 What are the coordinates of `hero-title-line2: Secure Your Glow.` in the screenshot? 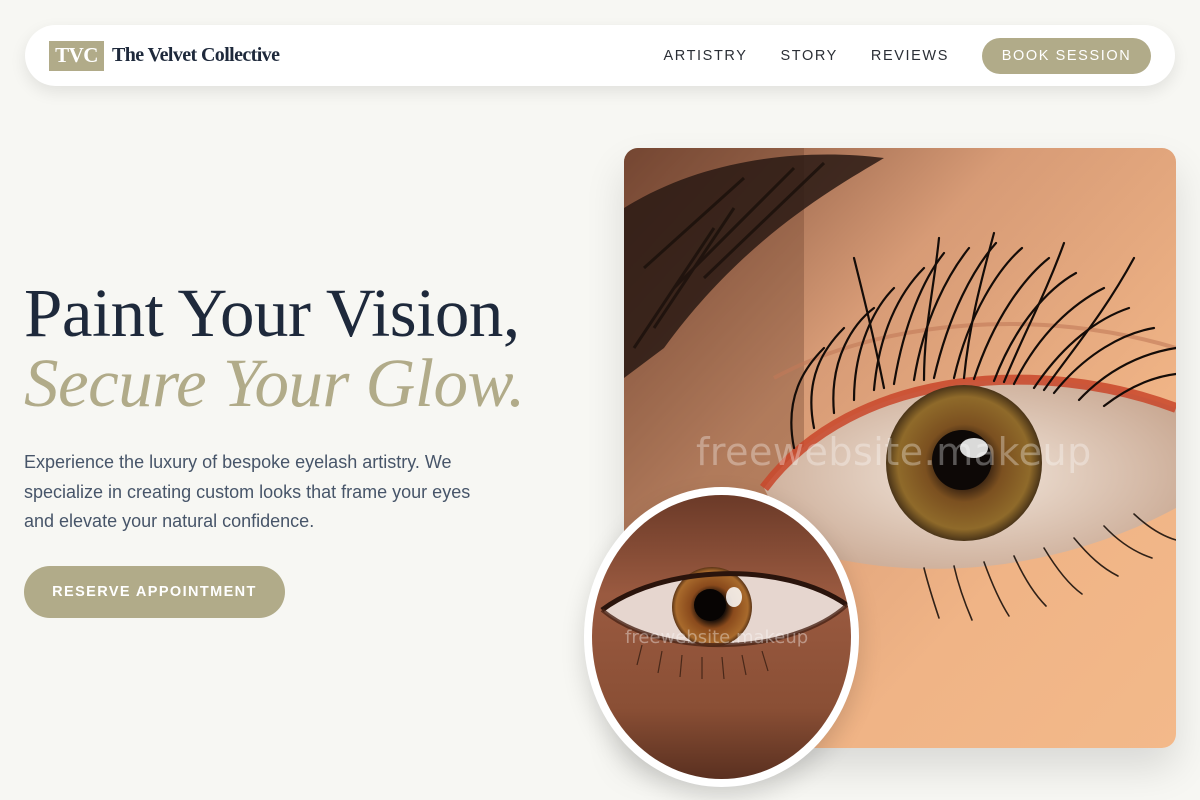 It's located at (274, 383).